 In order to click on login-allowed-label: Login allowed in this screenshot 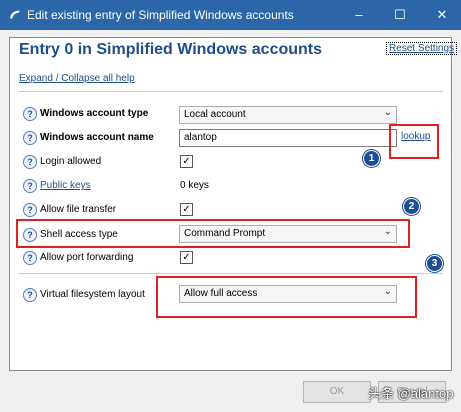, I will do `click(71, 161)`.